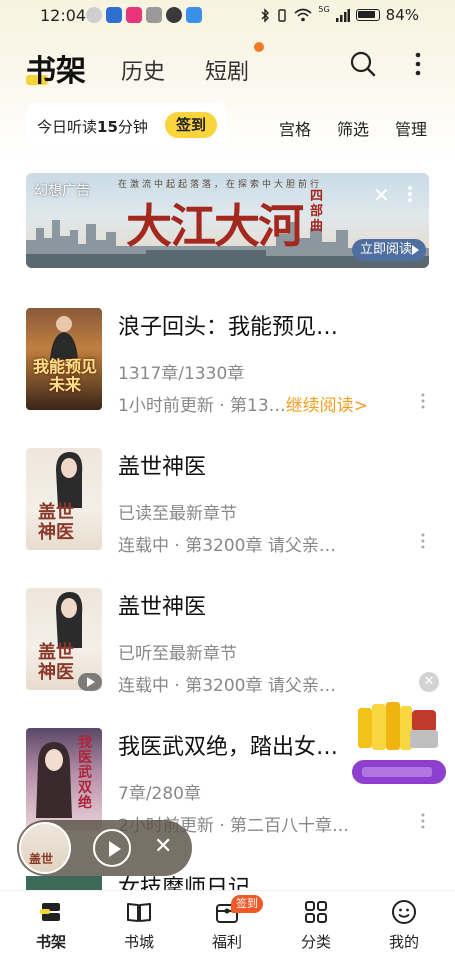 The image size is (455, 960). Describe the element at coordinates (51, 925) in the screenshot. I see `nav-bookshelf: 书架` at that location.